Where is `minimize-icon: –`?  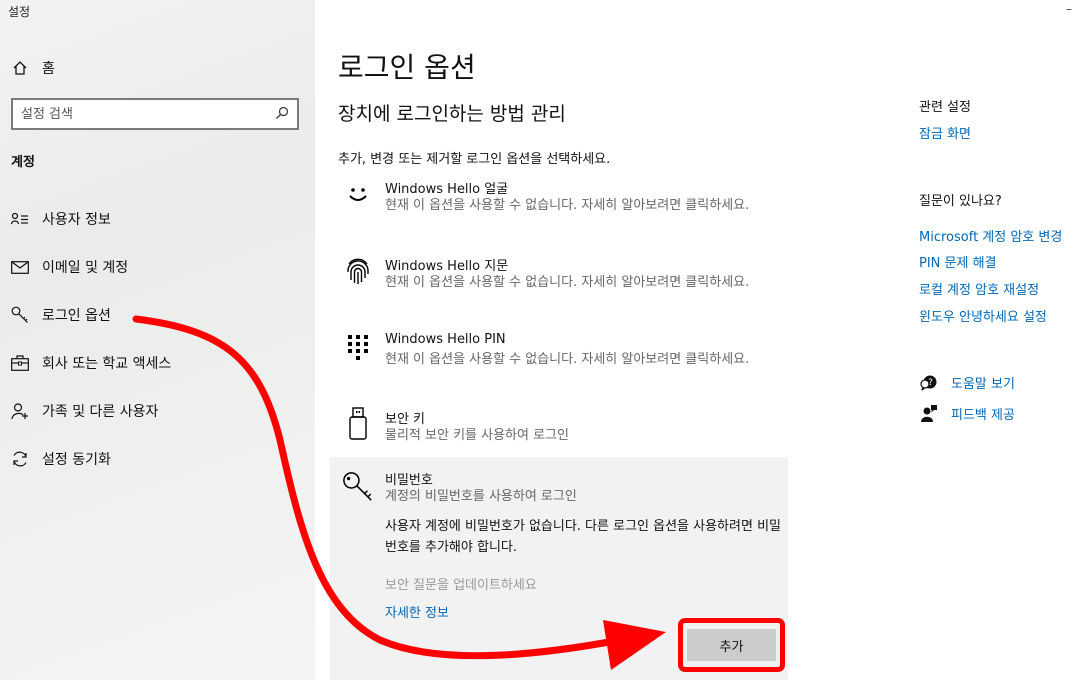 minimize-icon: – is located at coordinates (1069, 9).